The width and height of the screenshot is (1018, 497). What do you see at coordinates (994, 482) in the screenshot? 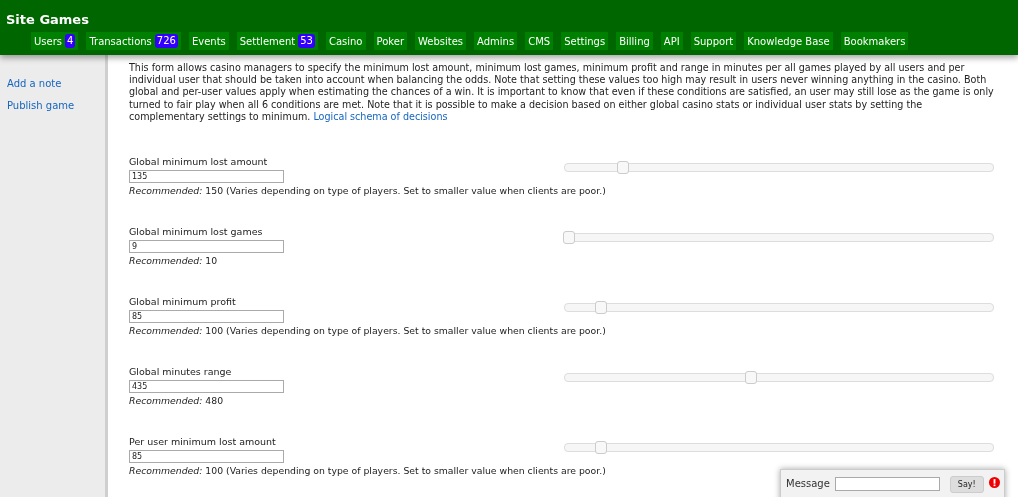
I see `error-icon` at bounding box center [994, 482].